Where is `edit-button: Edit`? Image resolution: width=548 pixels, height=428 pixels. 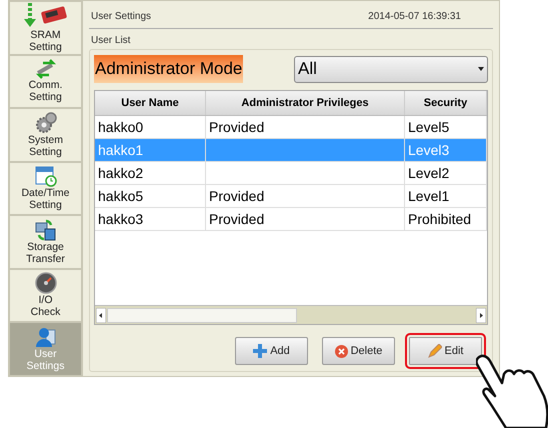
edit-button: Edit is located at coordinates (445, 351).